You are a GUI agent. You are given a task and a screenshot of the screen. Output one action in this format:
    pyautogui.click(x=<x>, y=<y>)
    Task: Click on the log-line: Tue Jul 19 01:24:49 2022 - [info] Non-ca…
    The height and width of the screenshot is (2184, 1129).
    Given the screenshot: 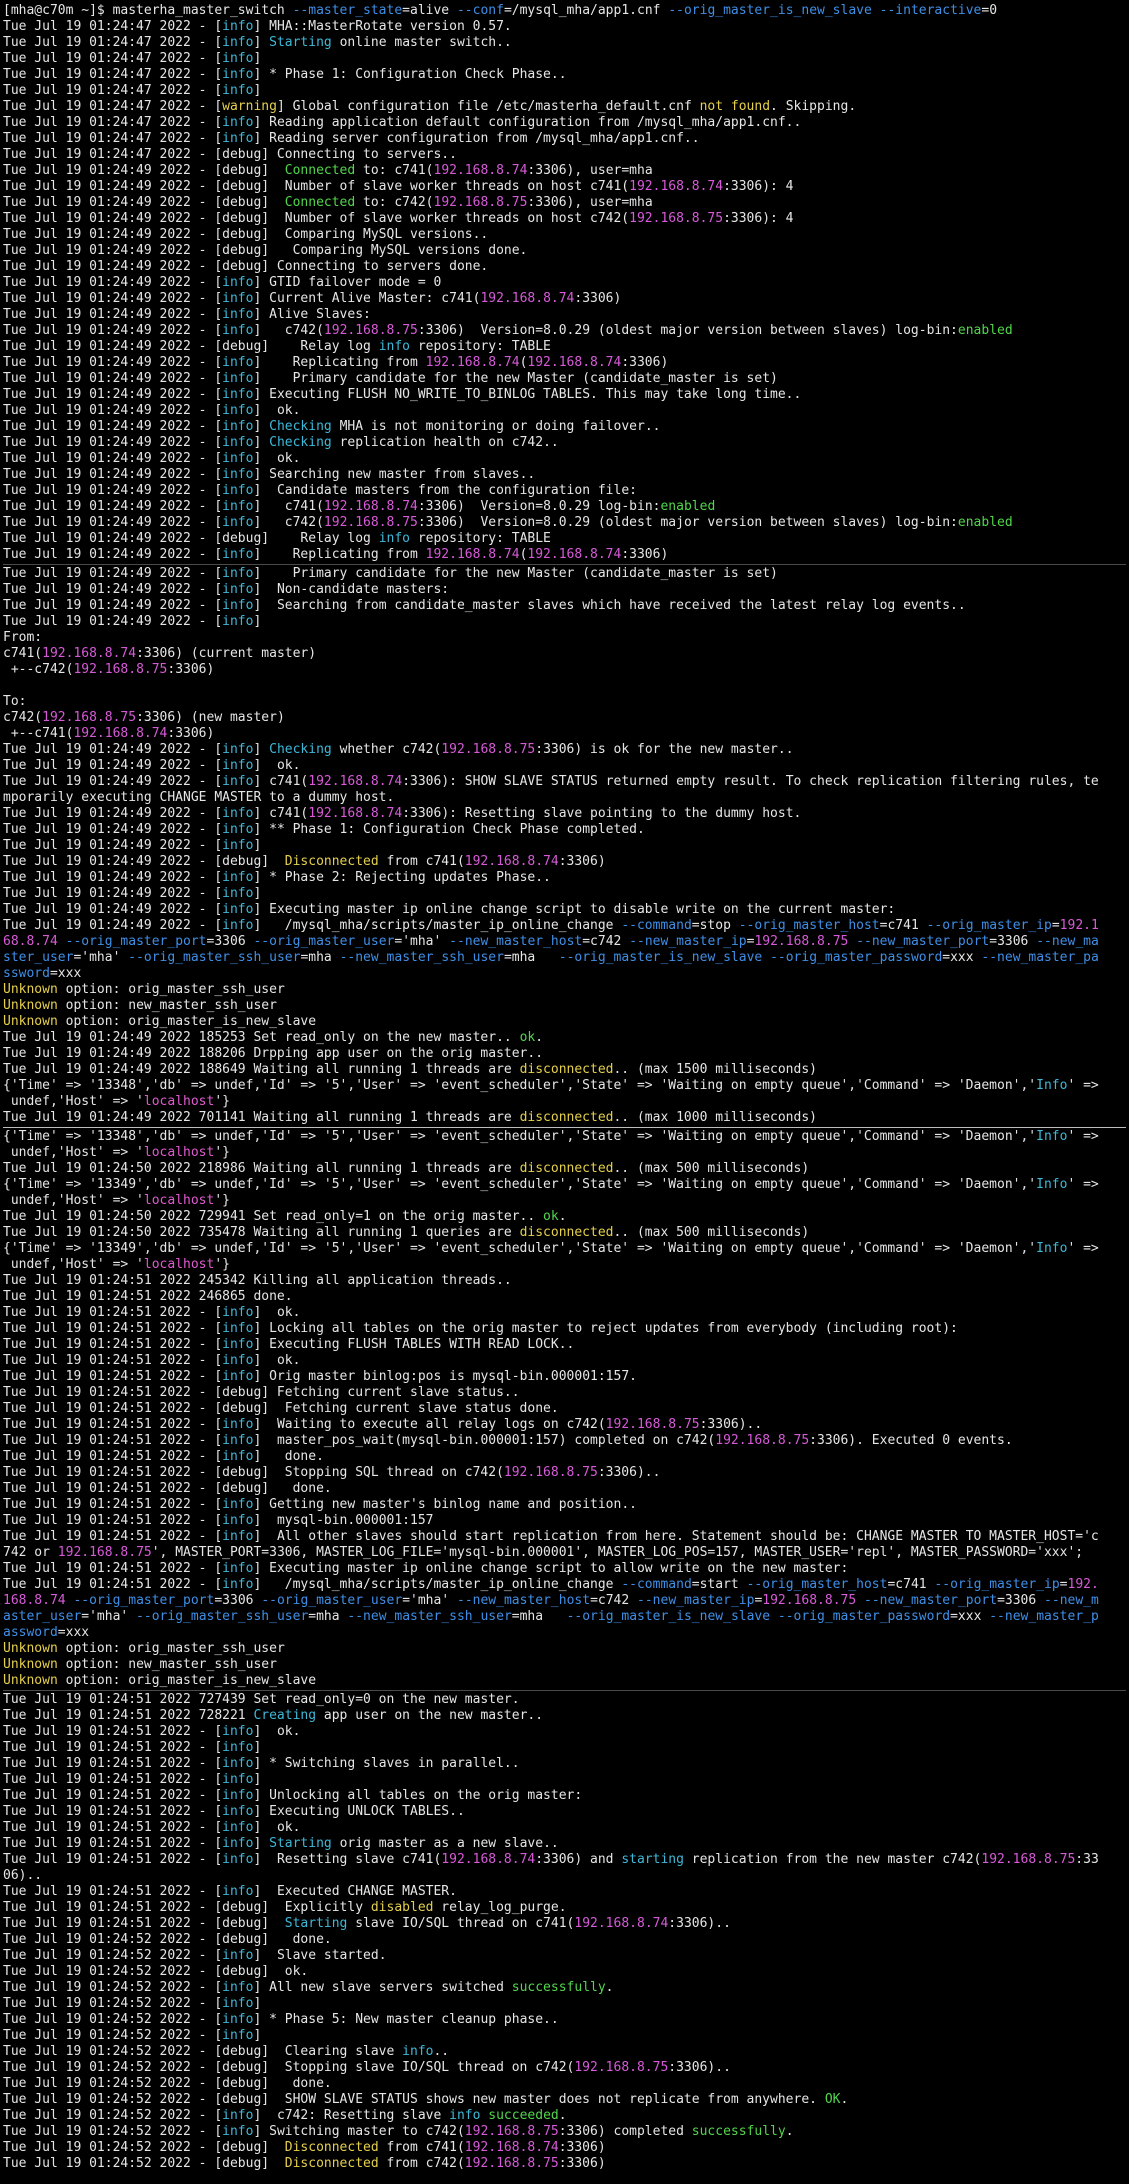 What is the action you would take?
    pyautogui.click(x=564, y=590)
    